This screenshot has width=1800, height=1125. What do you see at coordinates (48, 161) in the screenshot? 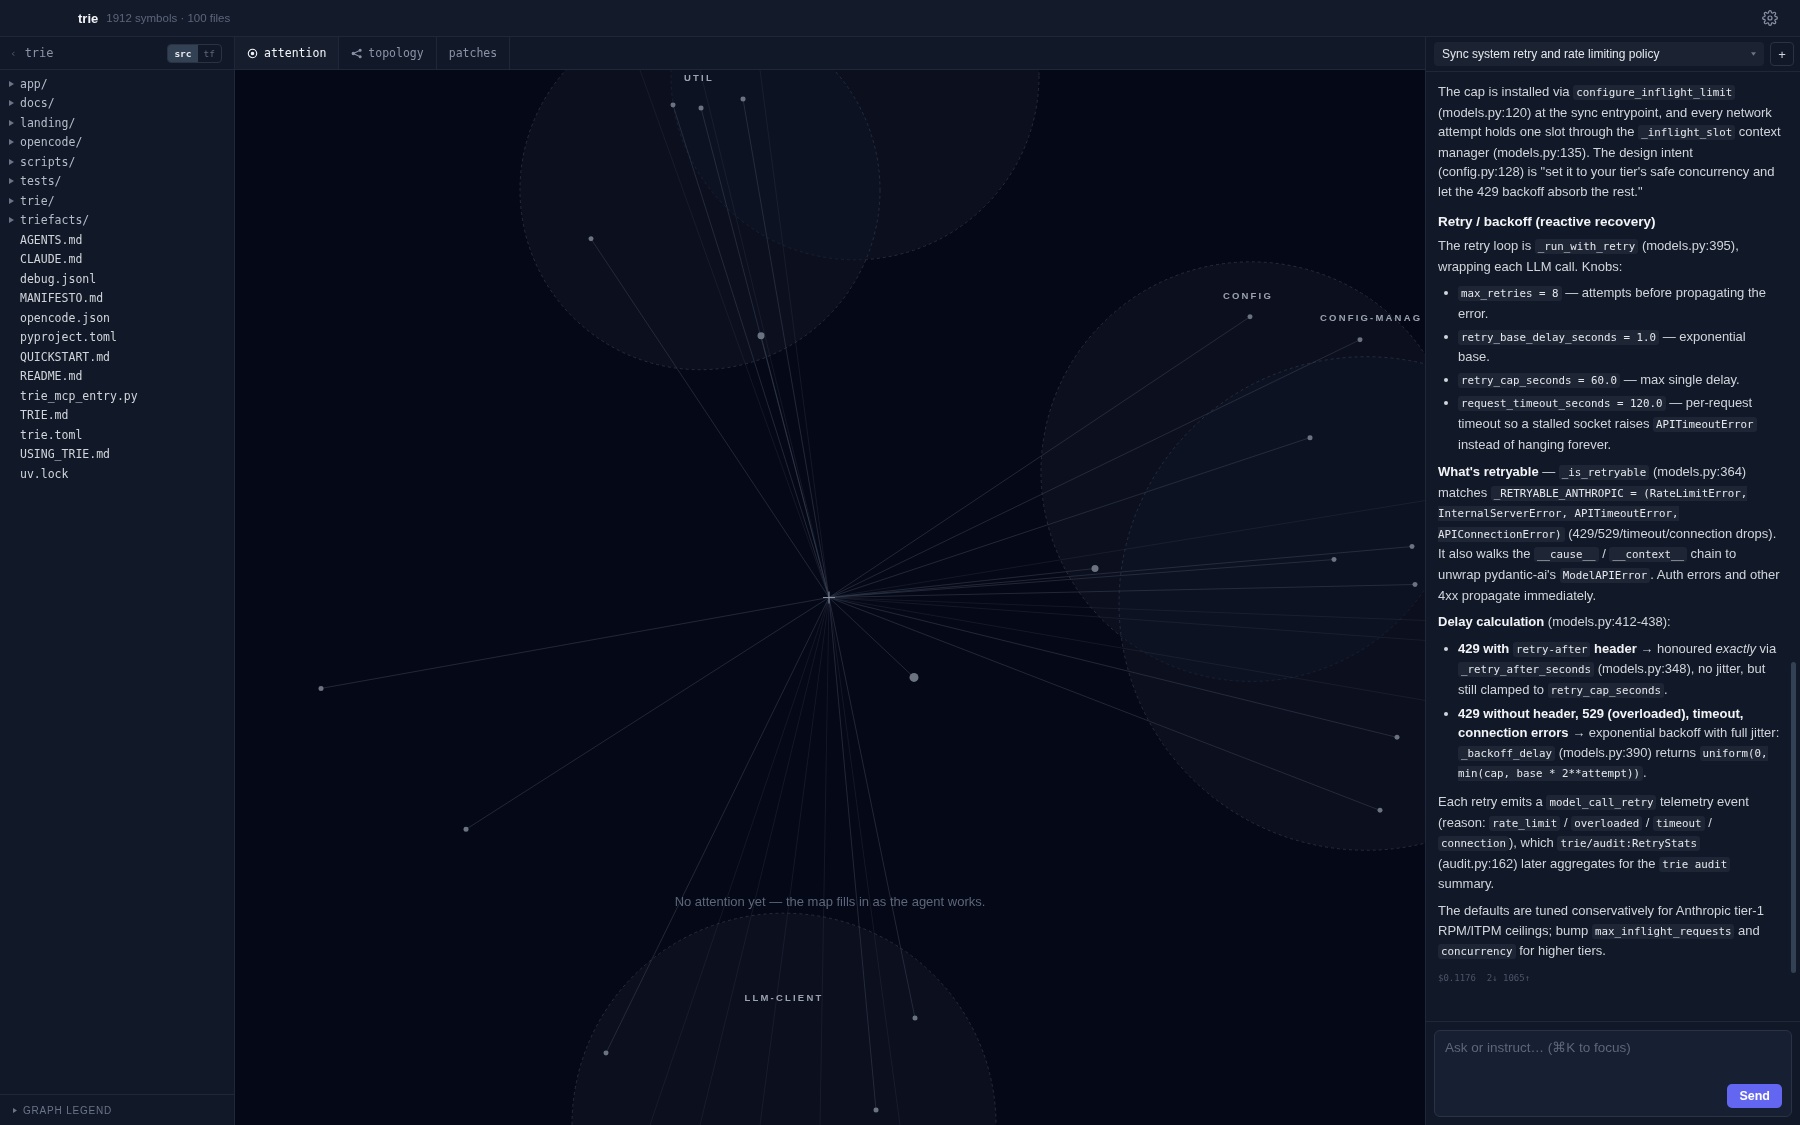
I see `folder-item: scripts/` at bounding box center [48, 161].